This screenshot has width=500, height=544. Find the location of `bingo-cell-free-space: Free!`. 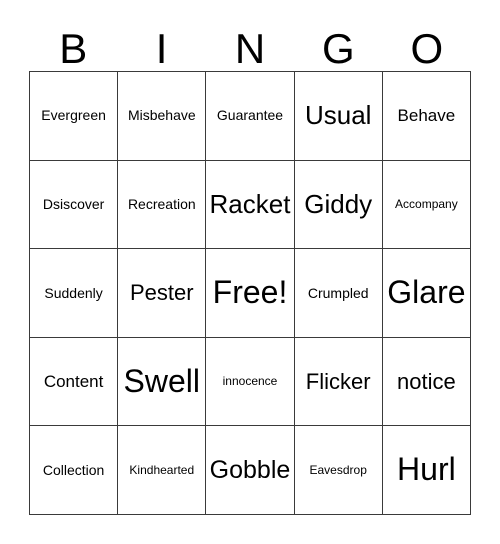

bingo-cell-free-space: Free! is located at coordinates (250, 293).